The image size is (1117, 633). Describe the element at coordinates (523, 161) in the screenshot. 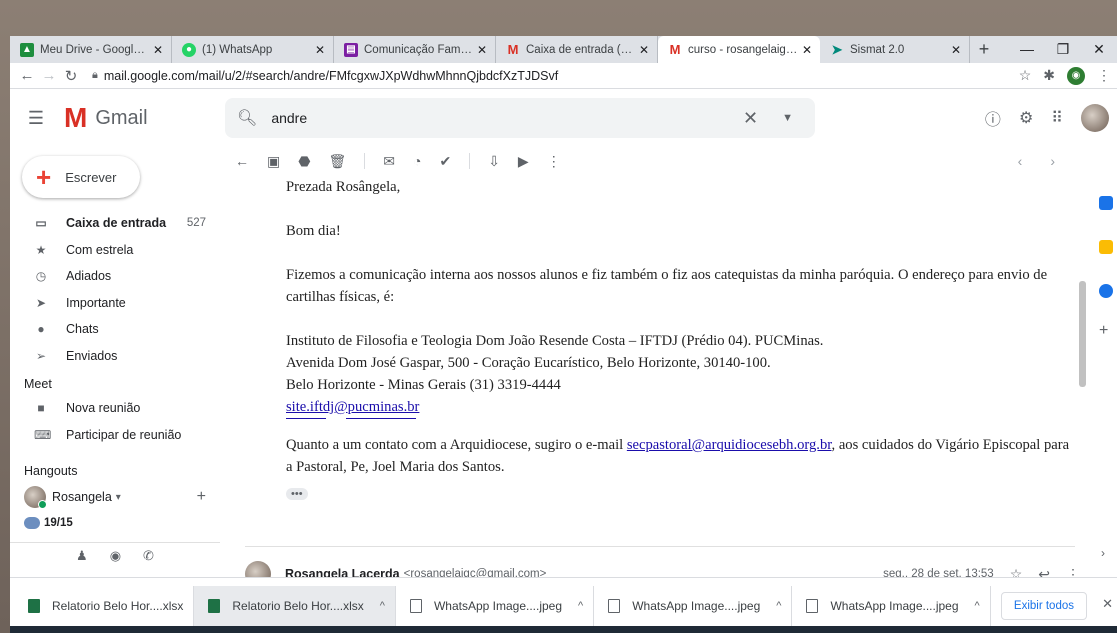

I see `label-icon: ▶` at that location.